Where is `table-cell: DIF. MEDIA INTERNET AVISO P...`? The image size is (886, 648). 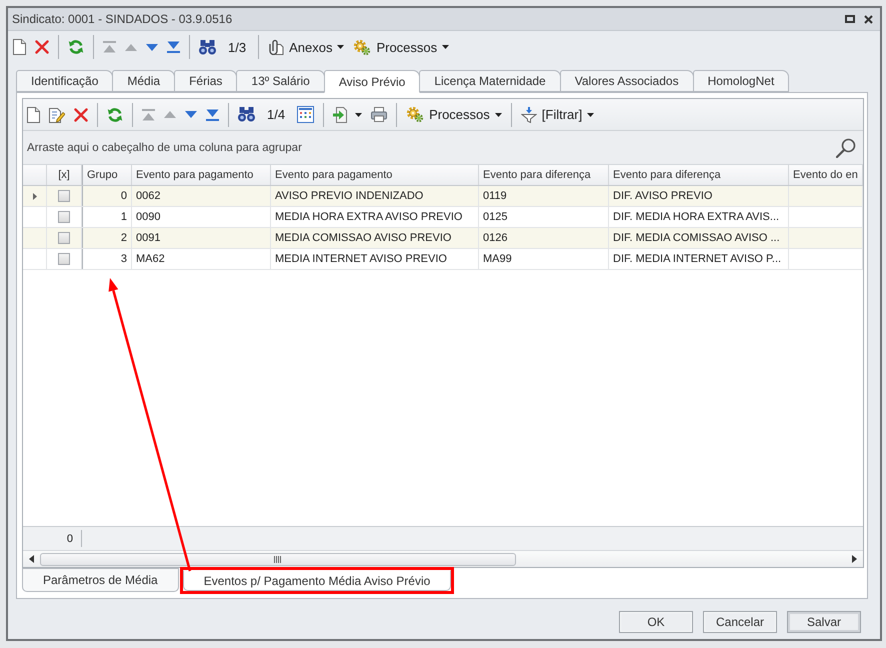 table-cell: DIF. MEDIA INTERNET AVISO P... is located at coordinates (699, 259).